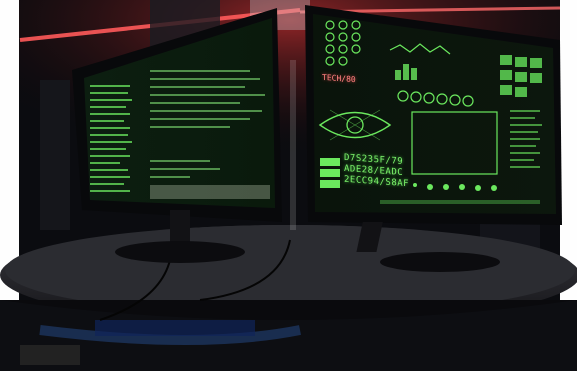 The width and height of the screenshot is (577, 371). What do you see at coordinates (180, 252) in the screenshot?
I see `left-monitor-stand` at bounding box center [180, 252].